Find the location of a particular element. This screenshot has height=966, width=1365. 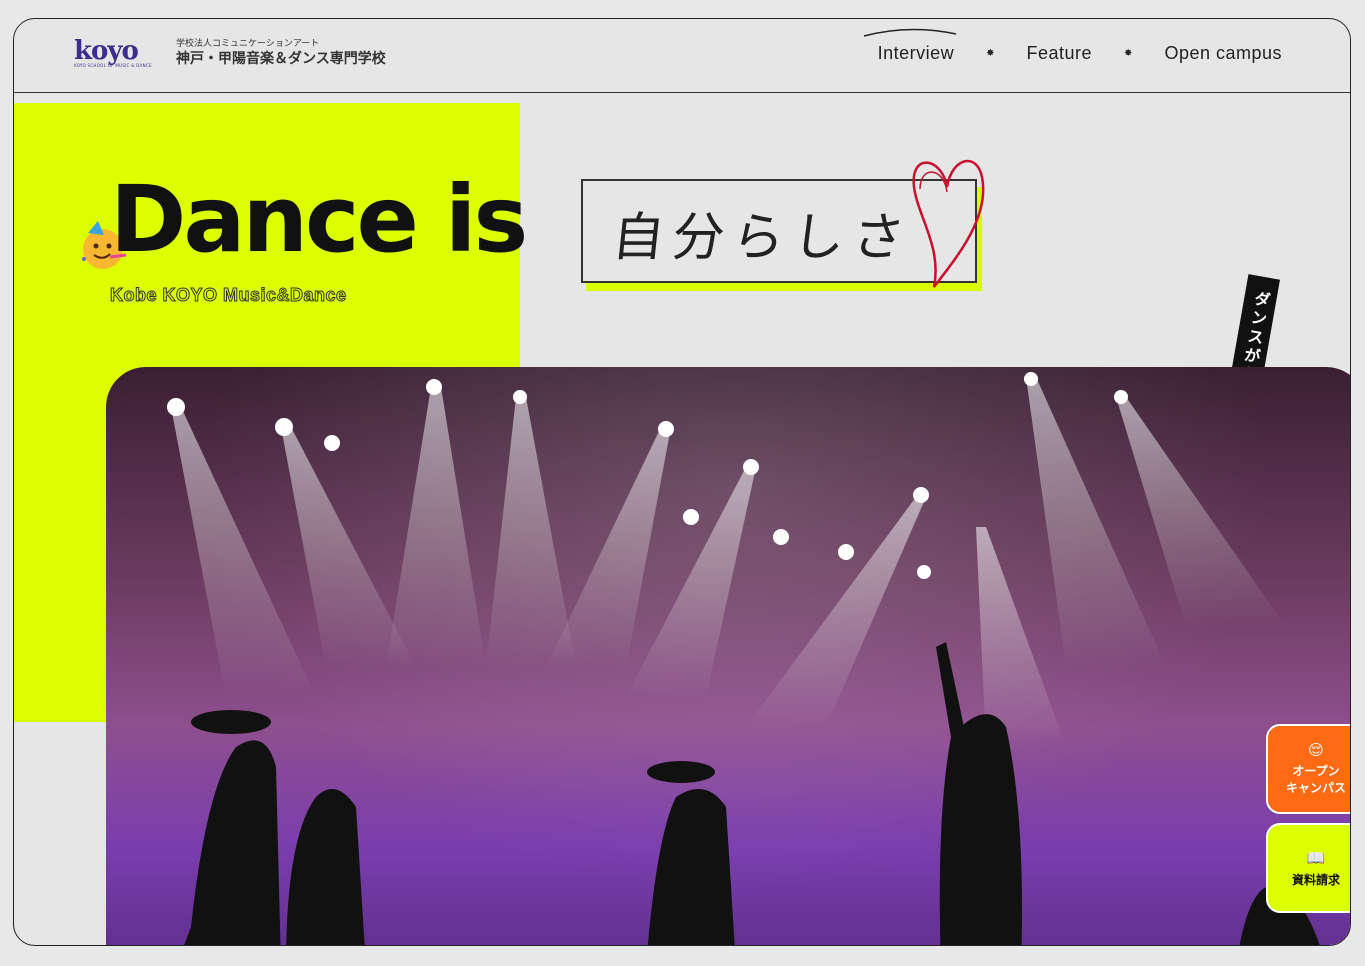

handwritten-text: 自分らしさ is located at coordinates (762, 238).